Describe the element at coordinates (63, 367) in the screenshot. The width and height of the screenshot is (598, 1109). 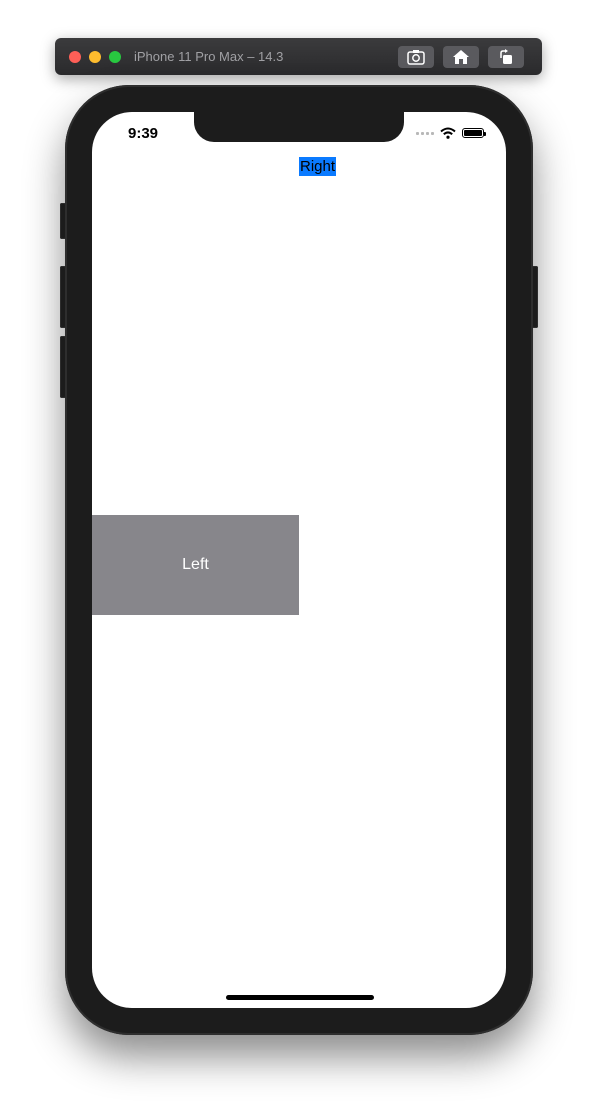
I see `volume-down-button` at that location.